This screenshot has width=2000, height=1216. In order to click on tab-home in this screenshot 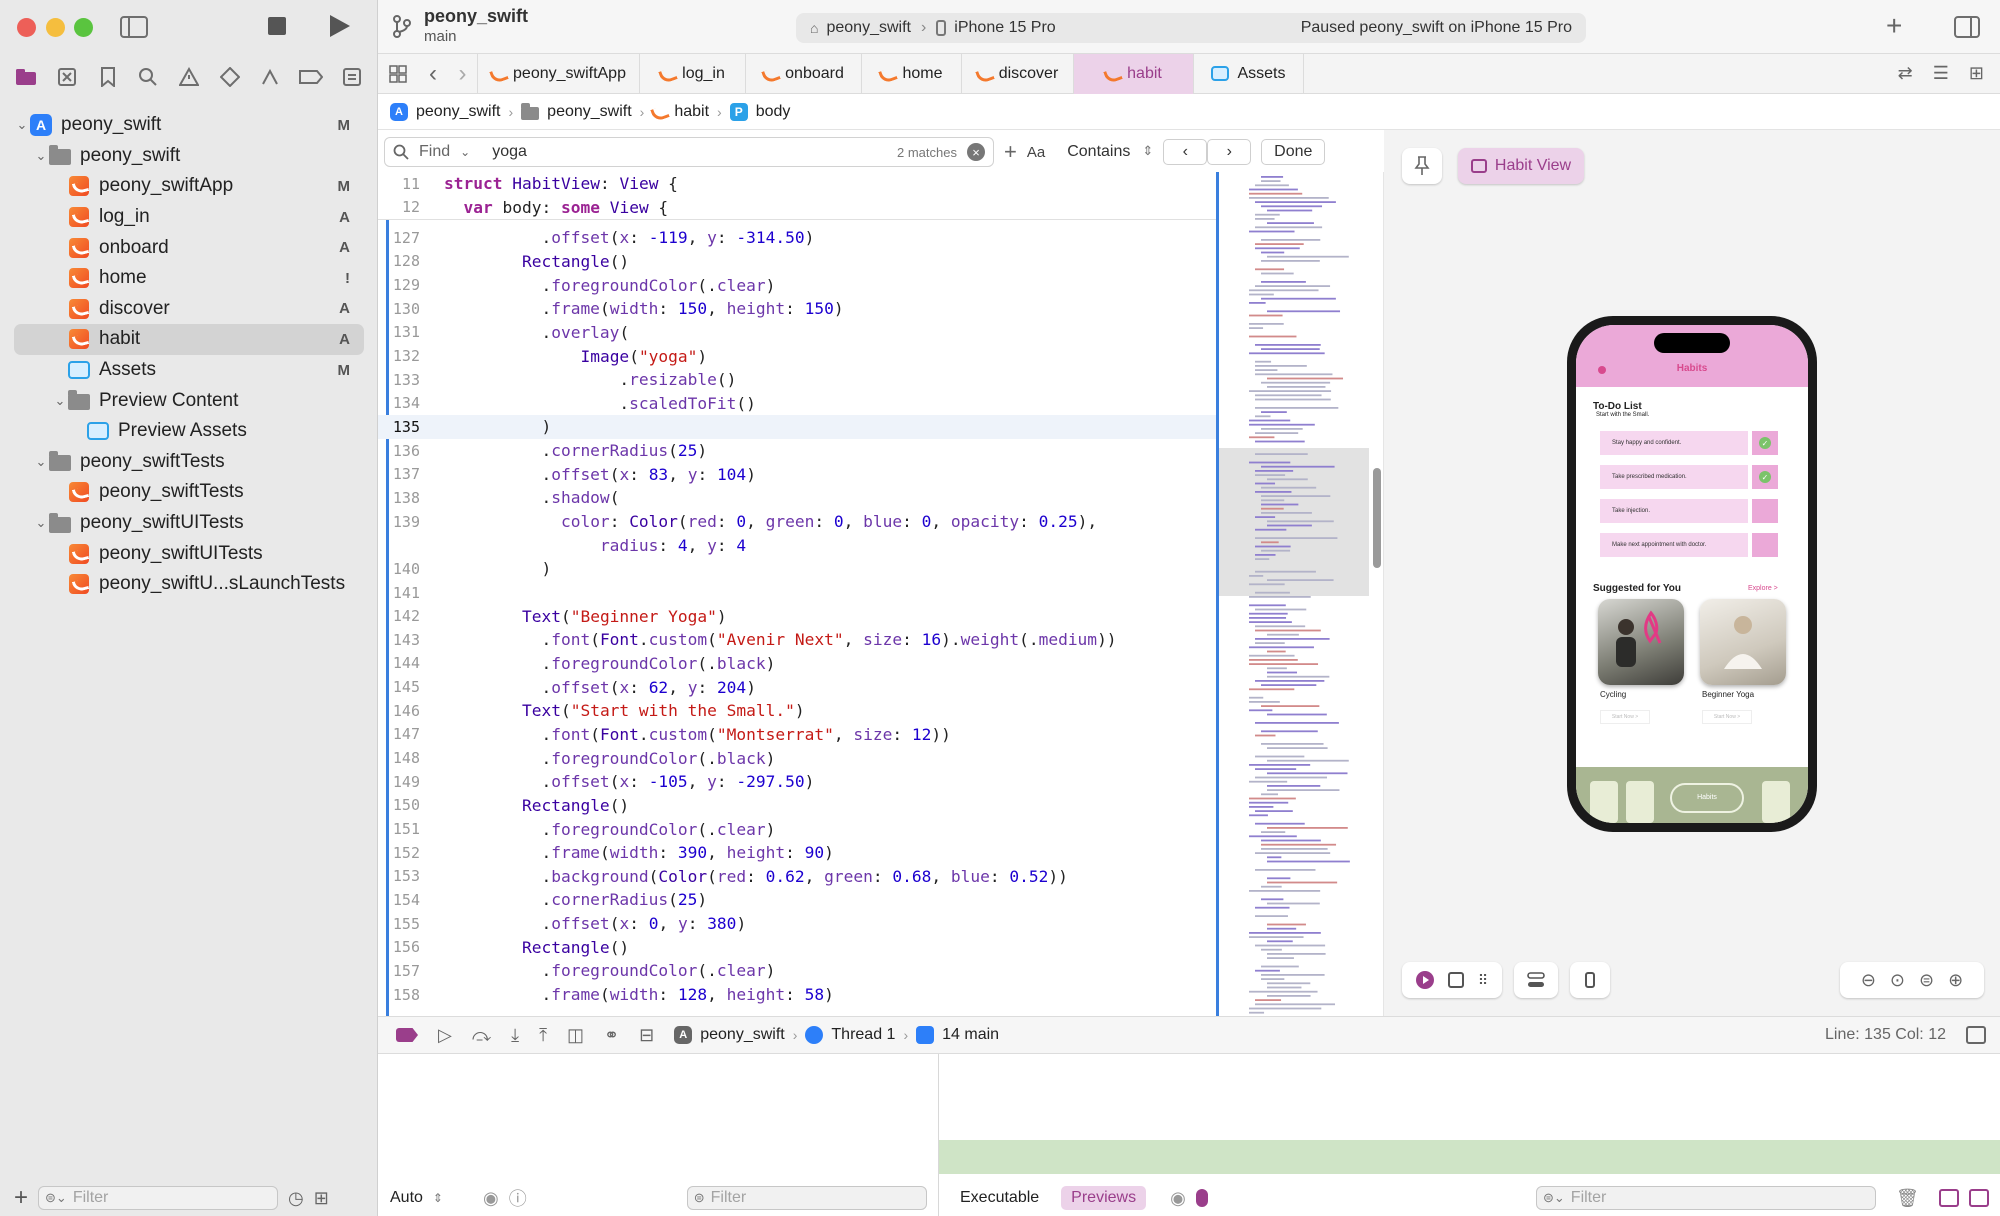, I will do `click(1604, 802)`.